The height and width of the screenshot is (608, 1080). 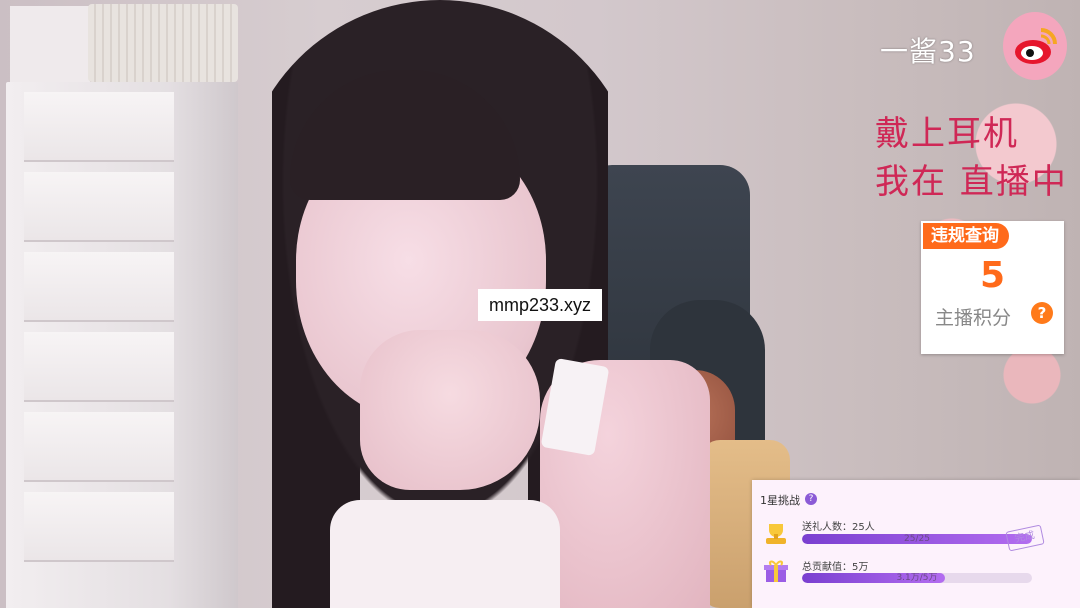 I want to click on gift-icon, so click(x=776, y=571).